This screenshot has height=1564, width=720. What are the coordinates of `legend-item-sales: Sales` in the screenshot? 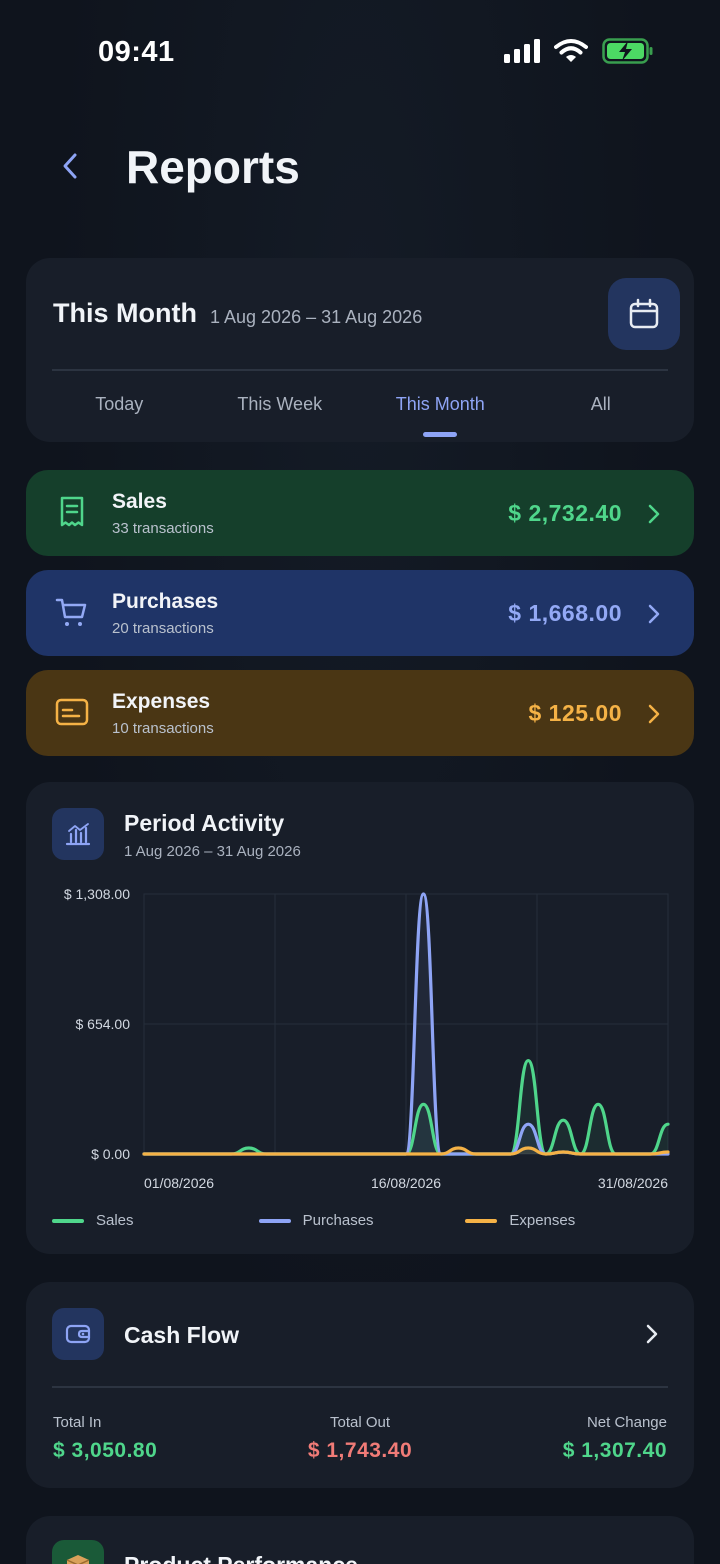 It's located at (155, 1220).